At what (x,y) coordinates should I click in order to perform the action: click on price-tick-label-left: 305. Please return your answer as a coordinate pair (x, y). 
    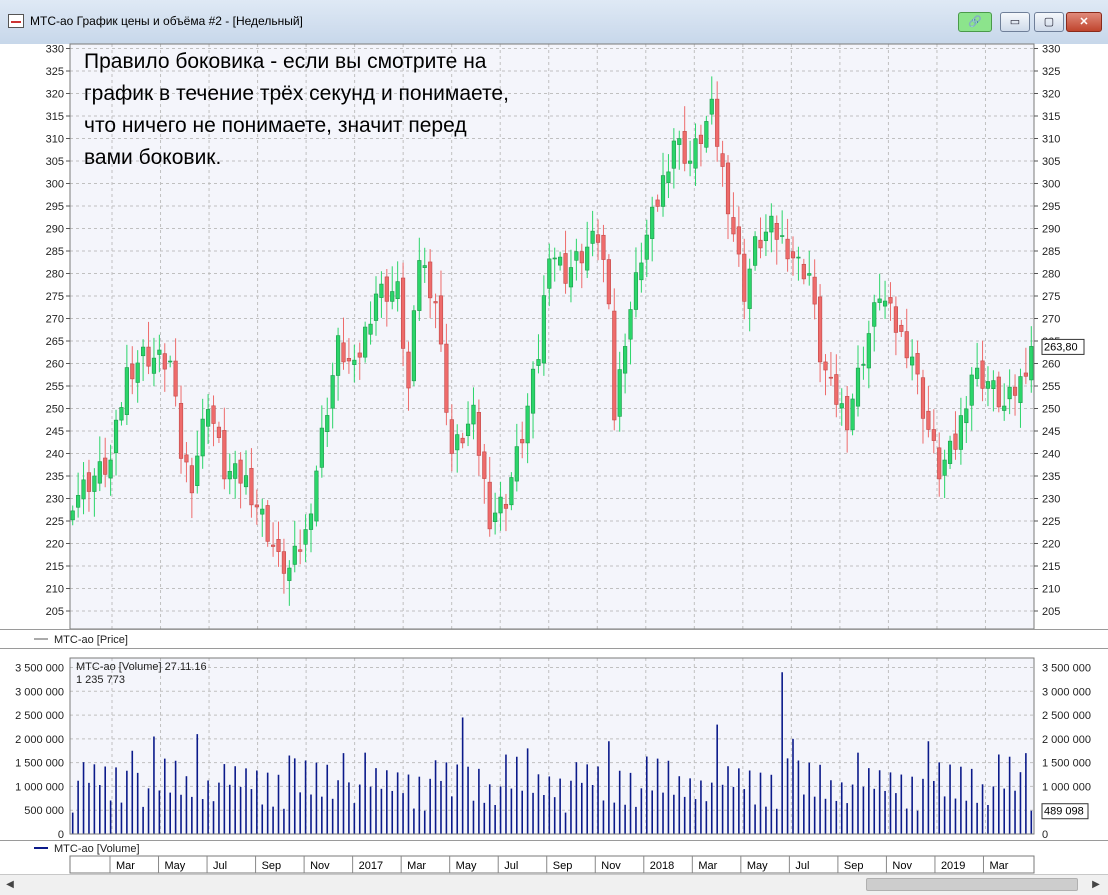
    Looking at the image, I should click on (55, 162).